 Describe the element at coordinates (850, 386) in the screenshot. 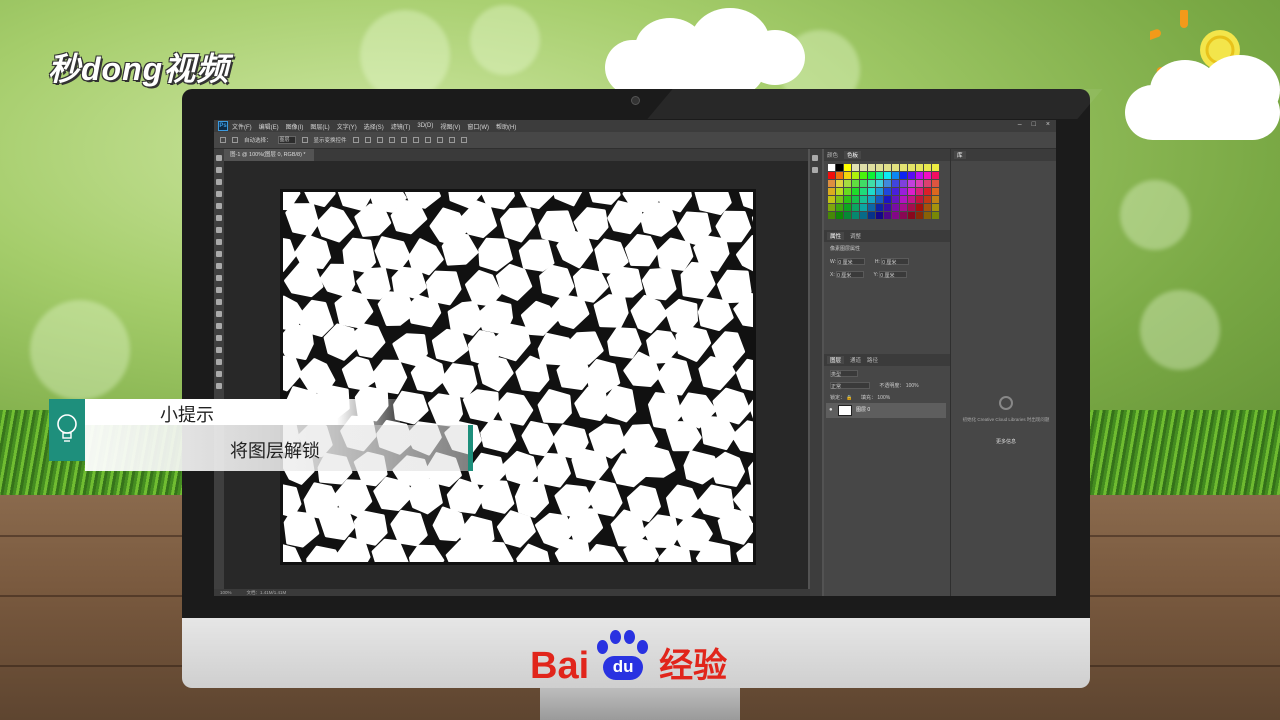

I see `blend-mode-dropdown: 正常` at that location.